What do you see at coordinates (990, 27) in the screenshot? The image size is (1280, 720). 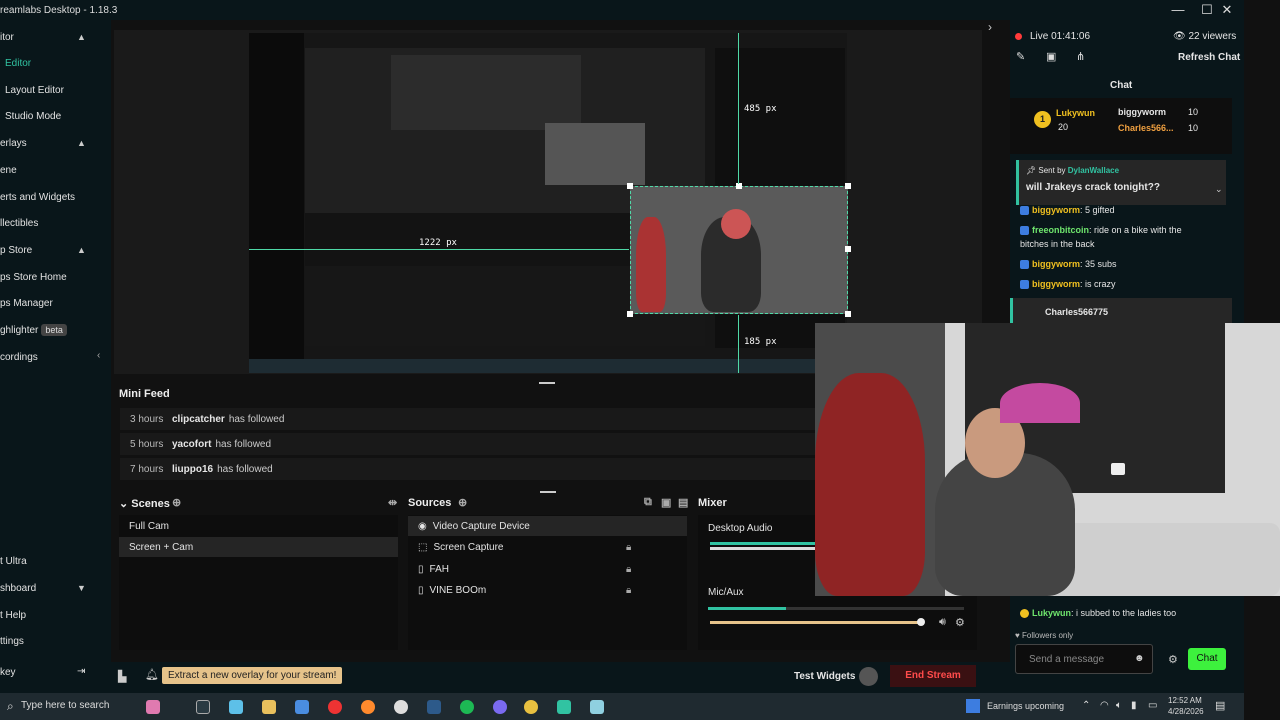 I see `chevron-right-icon: ›` at bounding box center [990, 27].